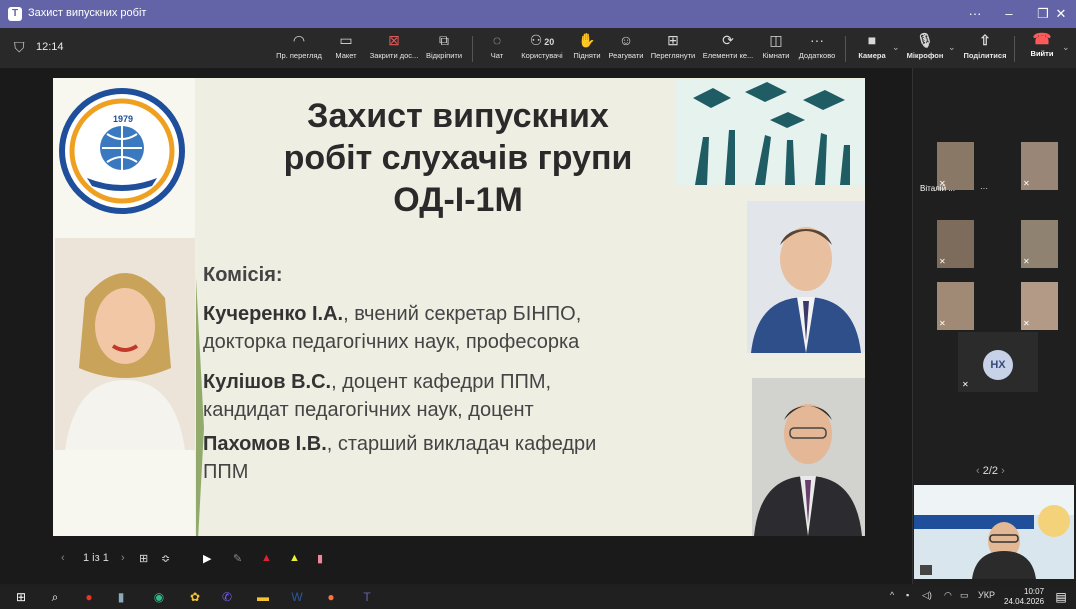 This screenshot has width=1076, height=609. I want to click on view-icon: ⊞, so click(673, 40).